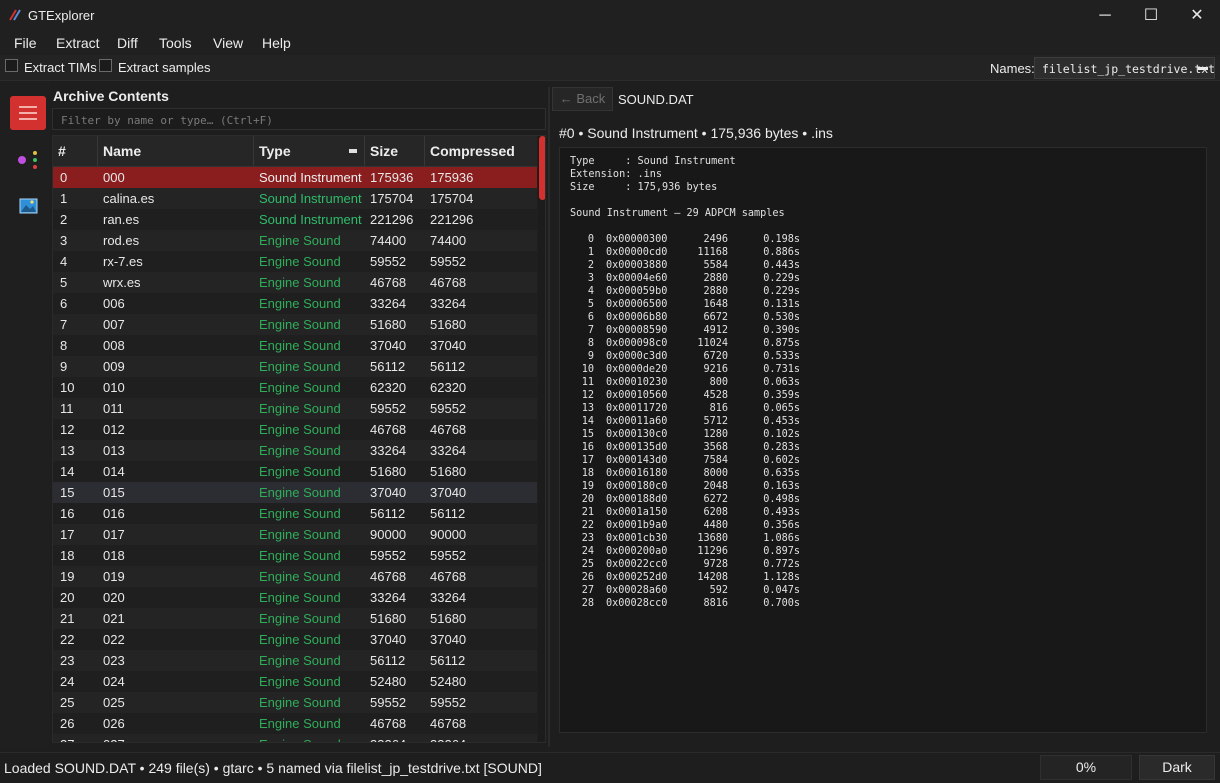  Describe the element at coordinates (637, 317) in the screenshot. I see `sample-offset: 0x00006b80` at that location.